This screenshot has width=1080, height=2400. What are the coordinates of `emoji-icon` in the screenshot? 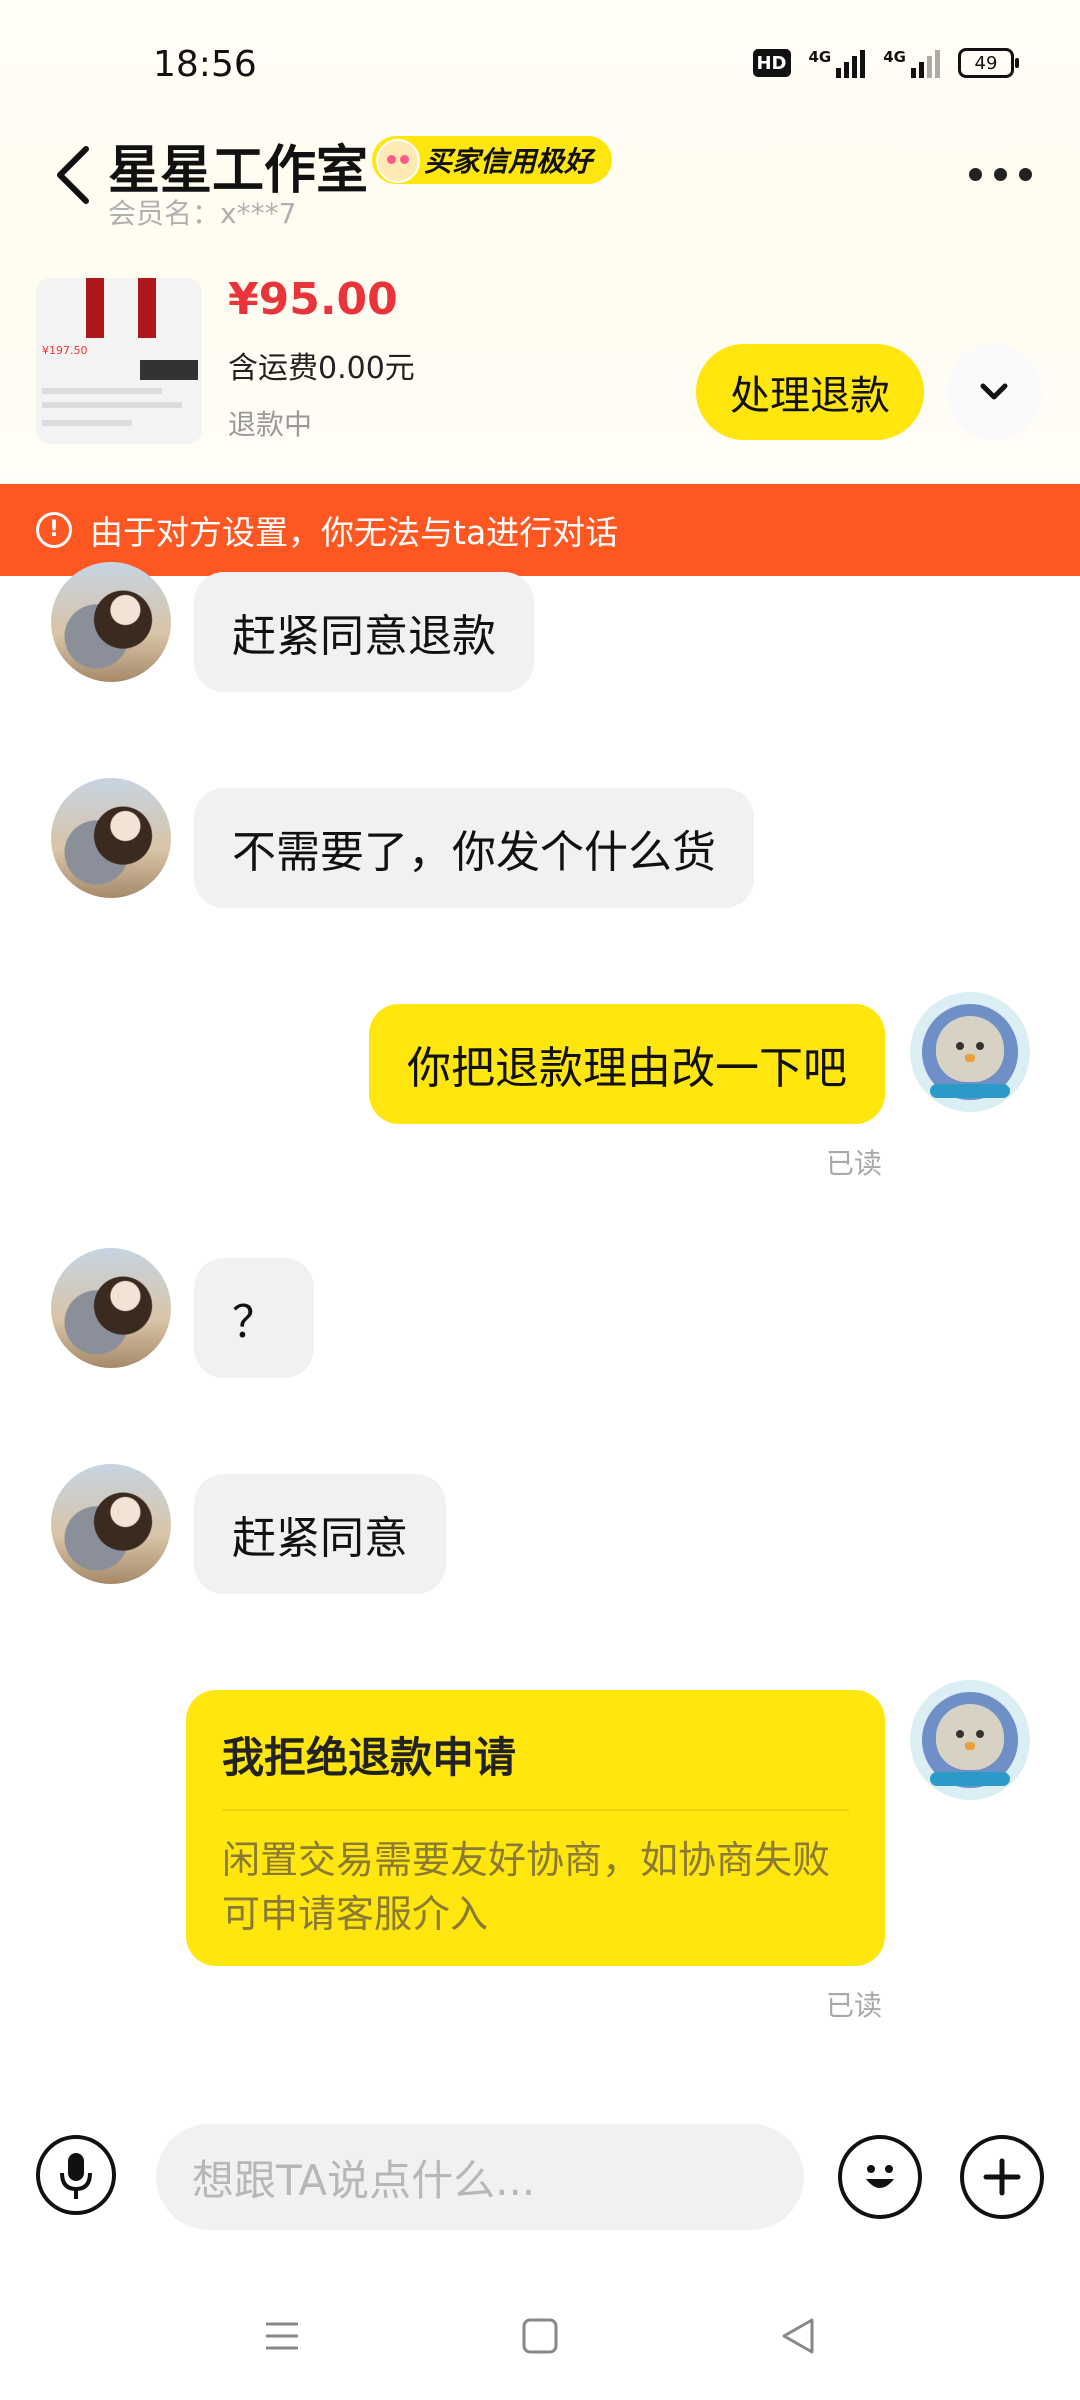 It's located at (880, 2176).